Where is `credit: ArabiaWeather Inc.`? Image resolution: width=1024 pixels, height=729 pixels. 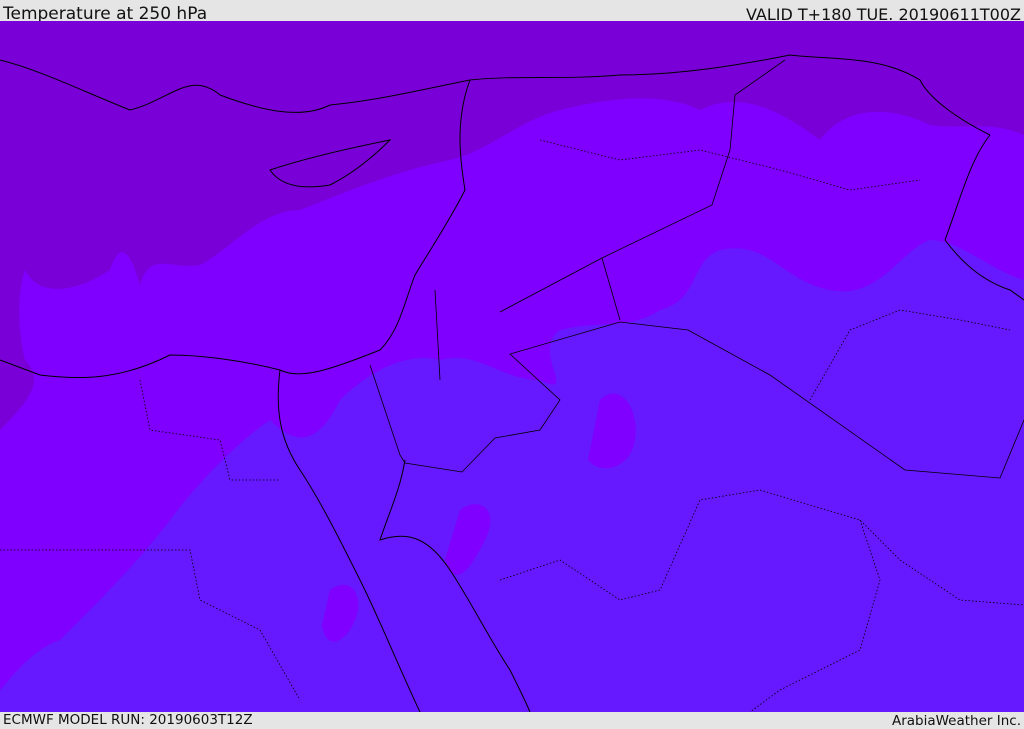
credit: ArabiaWeather Inc. is located at coordinates (956, 721).